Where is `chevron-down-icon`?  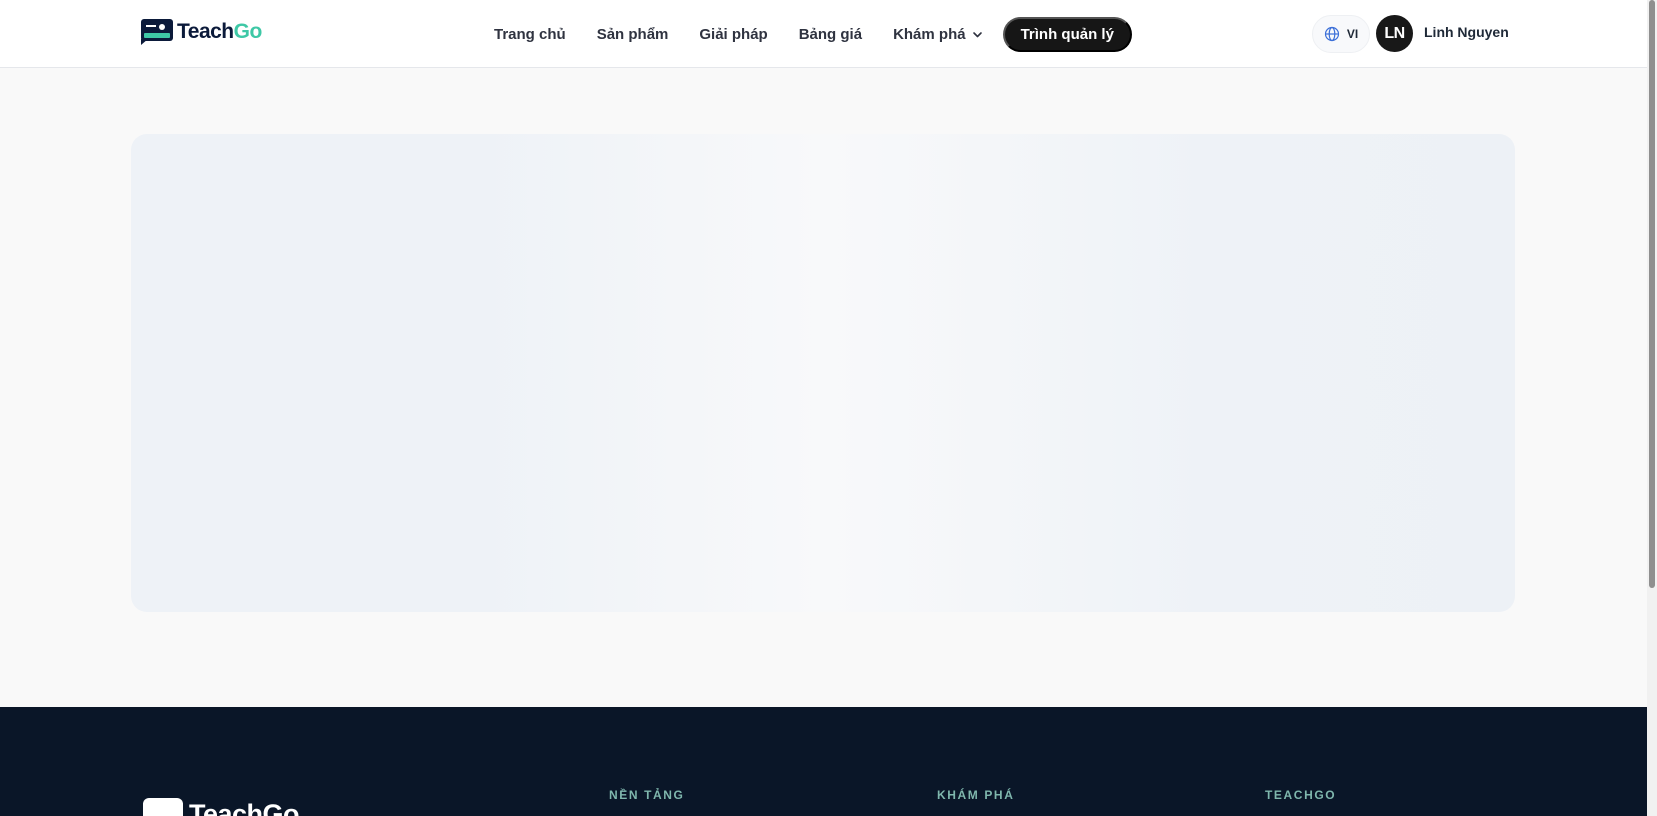
chevron-down-icon is located at coordinates (977, 34).